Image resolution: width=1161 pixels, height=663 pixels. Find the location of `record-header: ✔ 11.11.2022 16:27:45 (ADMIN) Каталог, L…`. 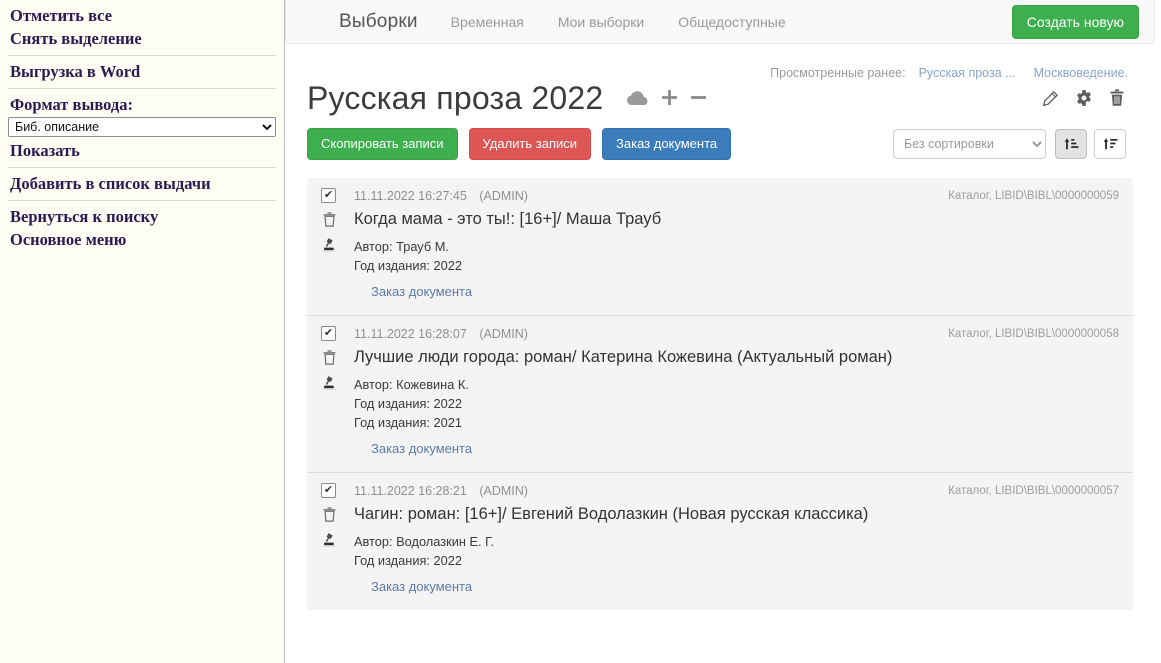

record-header: ✔ 11.11.2022 16:27:45 (ADMIN) Каталог, L… is located at coordinates (720, 195).